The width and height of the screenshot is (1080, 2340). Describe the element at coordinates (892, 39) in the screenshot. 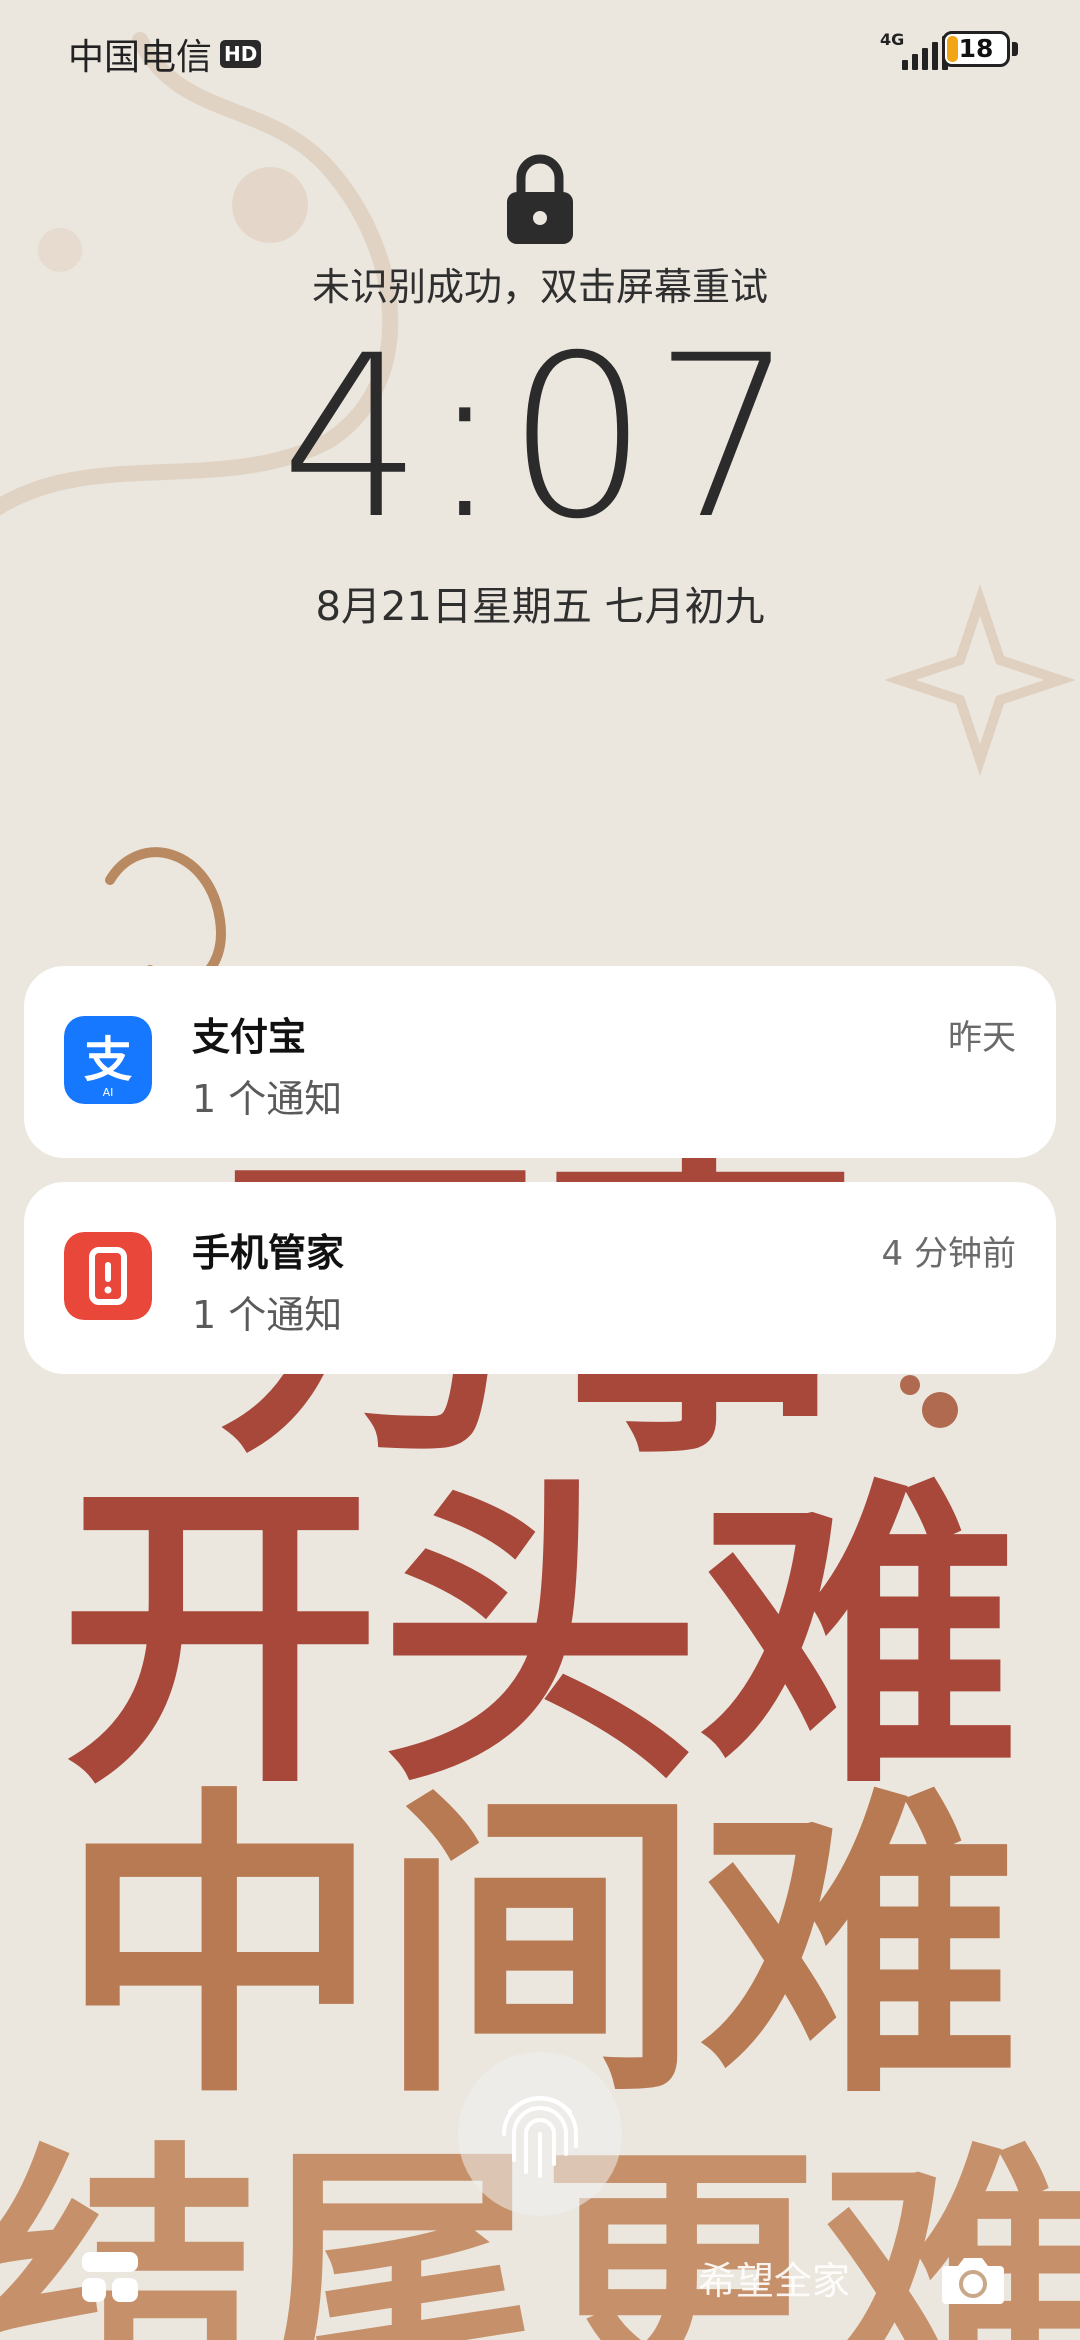

I see `network-type: 4G` at that location.